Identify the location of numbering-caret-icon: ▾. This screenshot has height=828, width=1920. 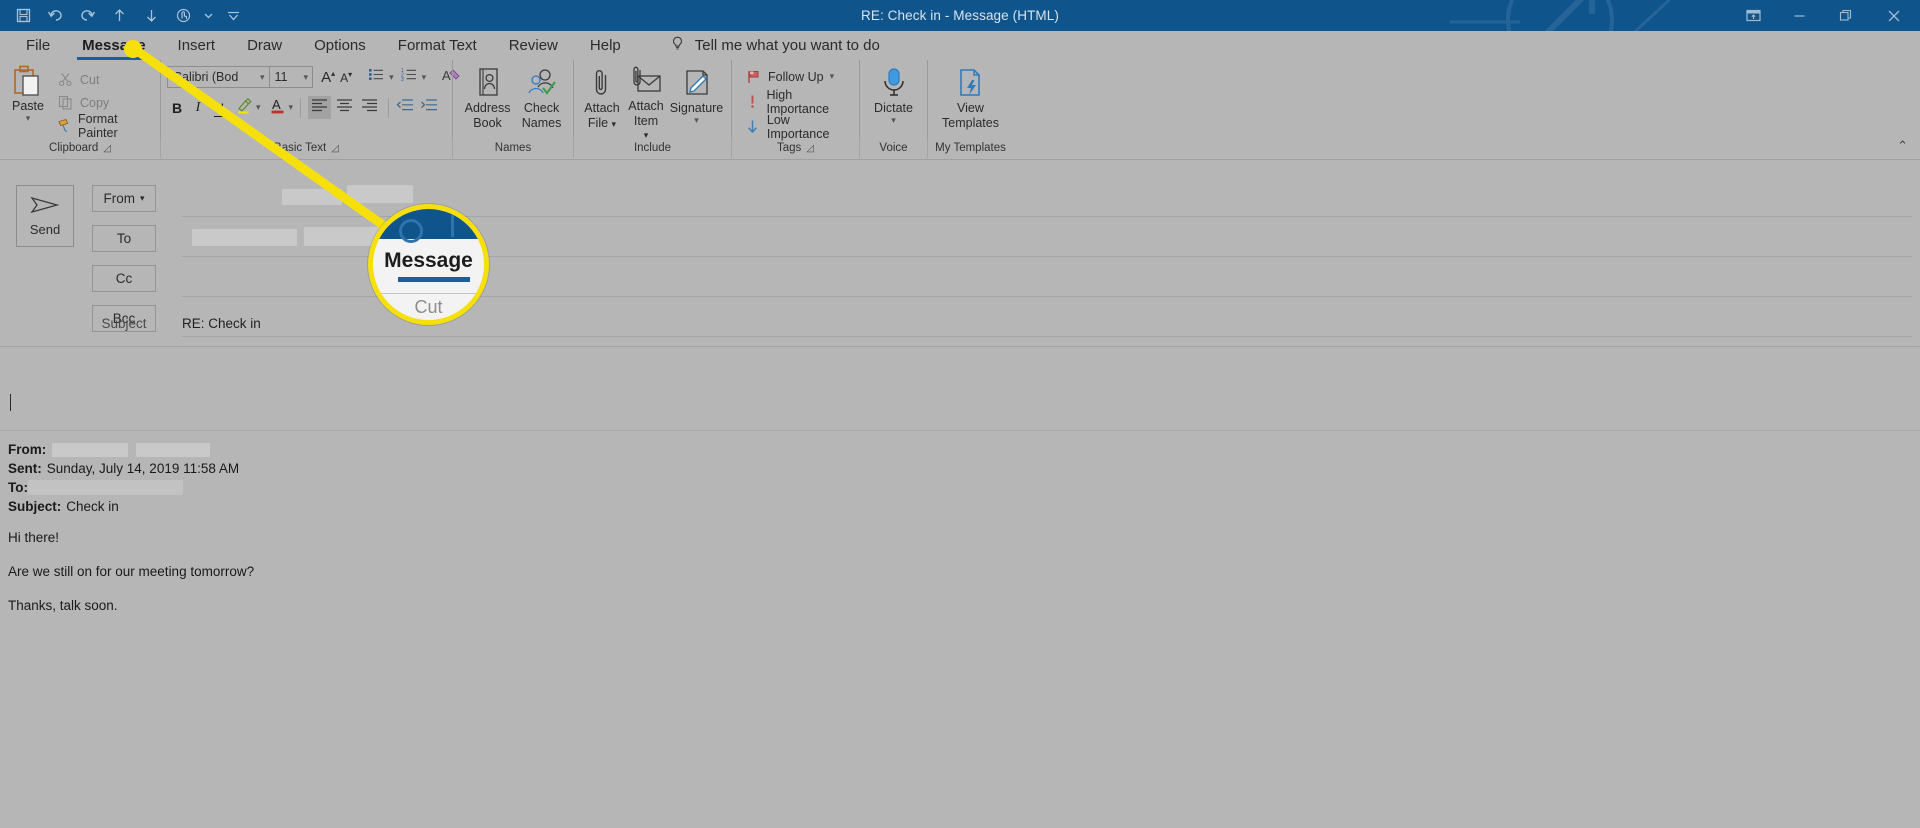
(424, 77).